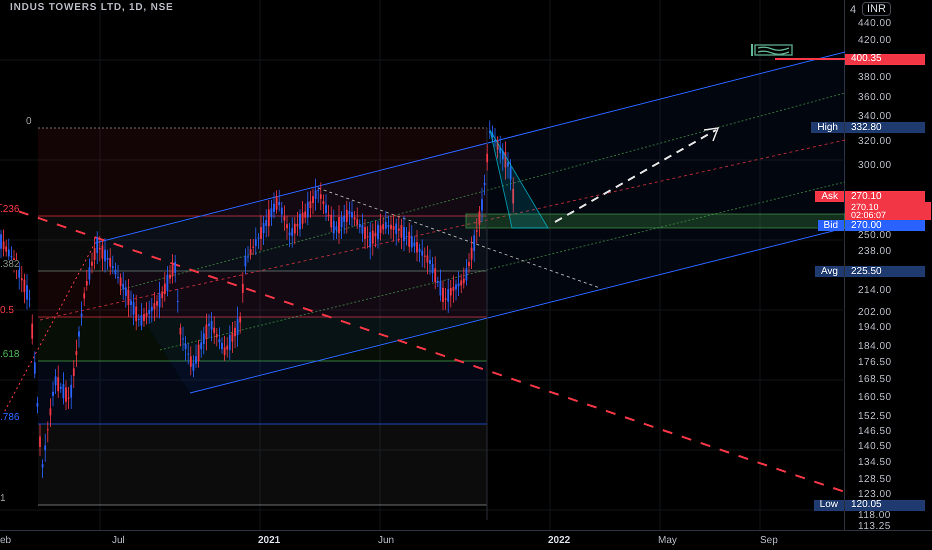 This screenshot has height=550, width=932. Describe the element at coordinates (875, 379) in the screenshot. I see `axis-label: 168.50` at that location.